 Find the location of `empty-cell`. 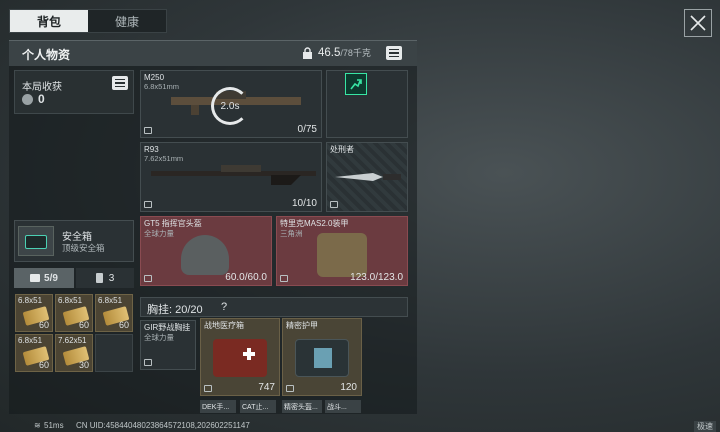

empty-cell is located at coordinates (114, 353).